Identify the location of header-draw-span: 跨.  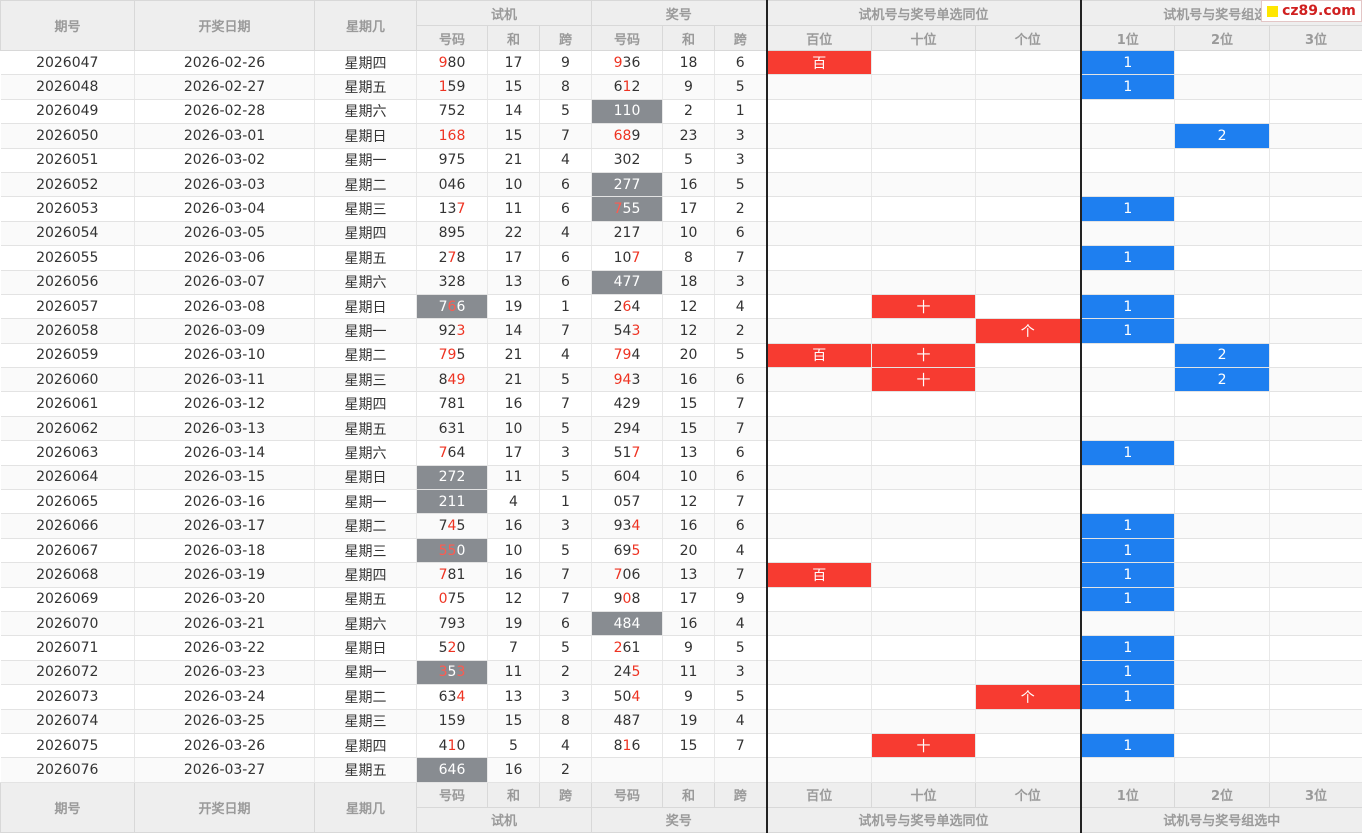
(741, 38).